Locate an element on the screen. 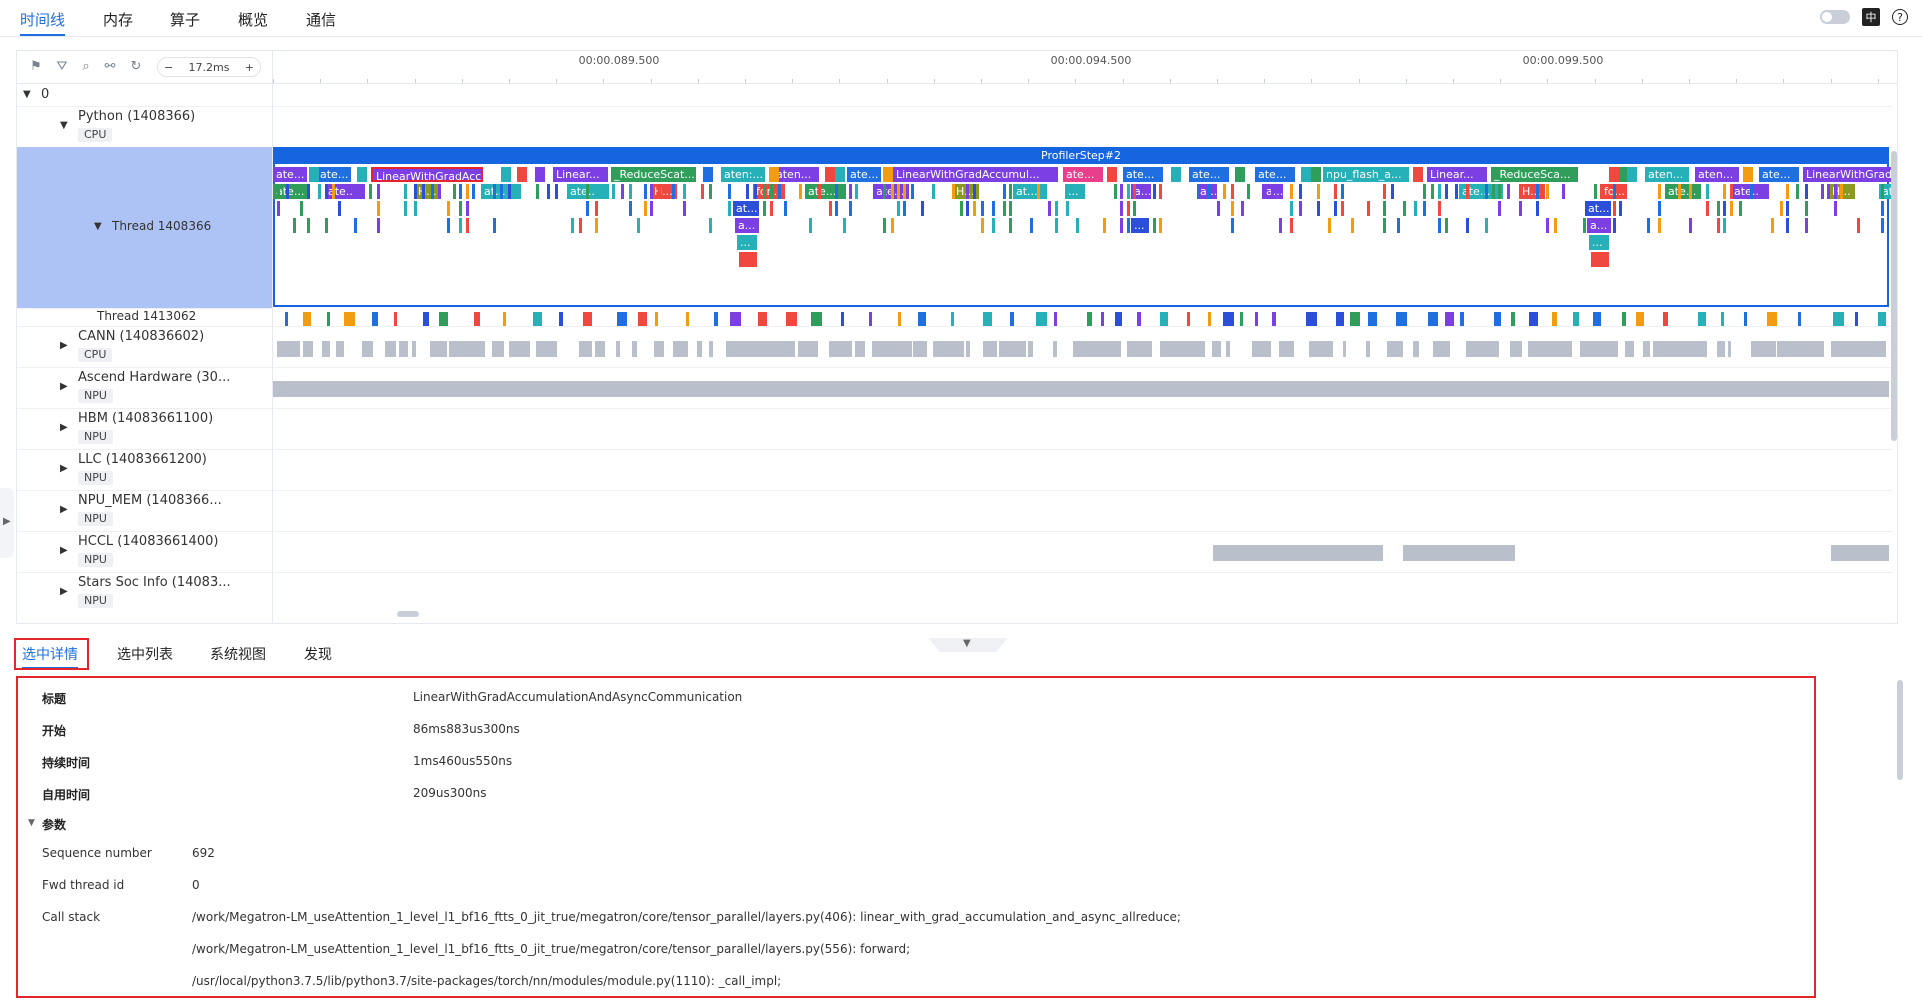 The image size is (1922, 1002). lane-thread-main: ▼ Thread 1408366 is located at coordinates (144, 228).